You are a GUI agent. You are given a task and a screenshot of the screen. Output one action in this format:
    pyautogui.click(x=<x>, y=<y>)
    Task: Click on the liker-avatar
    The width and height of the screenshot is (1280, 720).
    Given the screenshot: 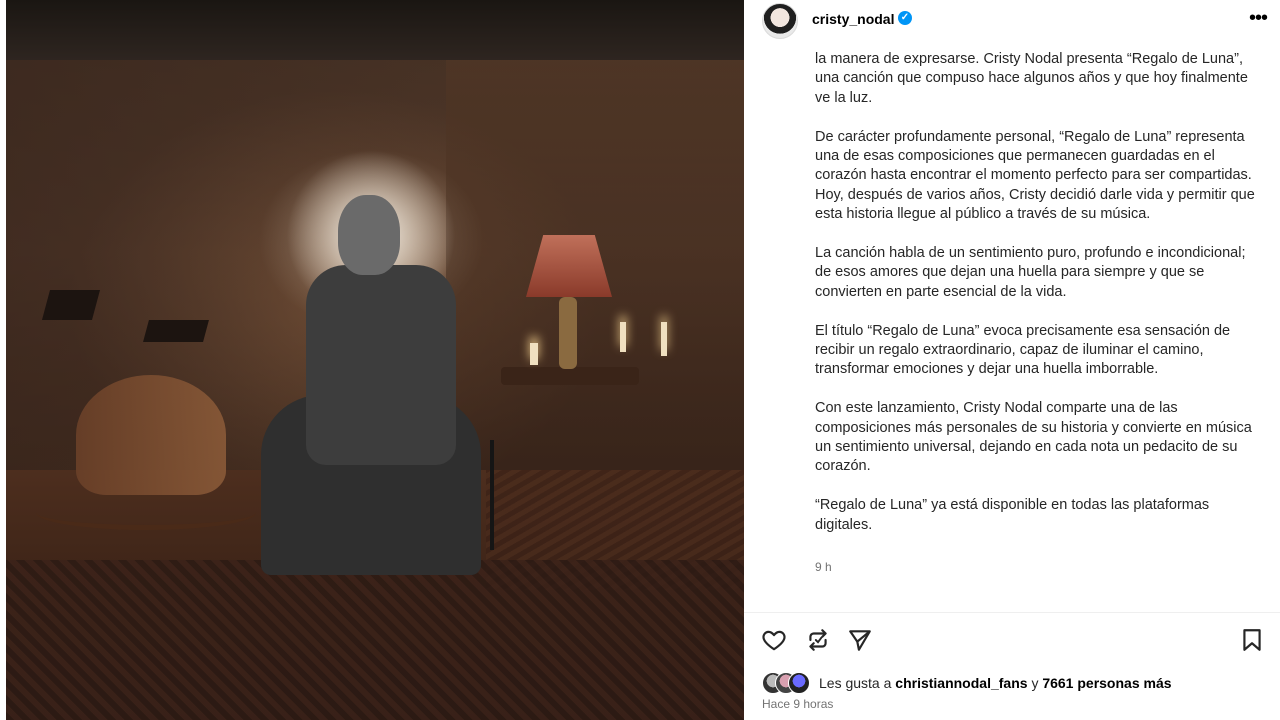 What is the action you would take?
    pyautogui.click(x=799, y=683)
    